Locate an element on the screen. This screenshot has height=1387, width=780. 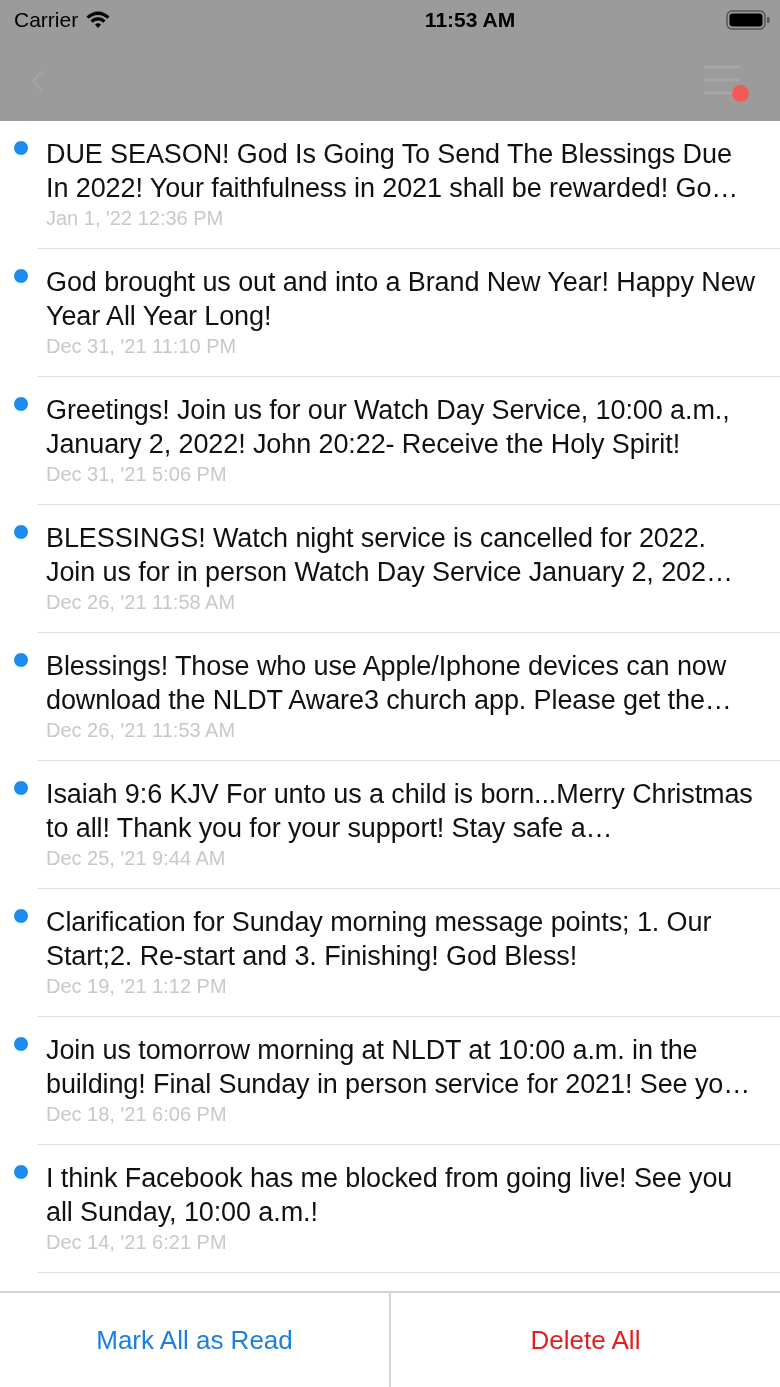
battery-icon is located at coordinates (748, 20).